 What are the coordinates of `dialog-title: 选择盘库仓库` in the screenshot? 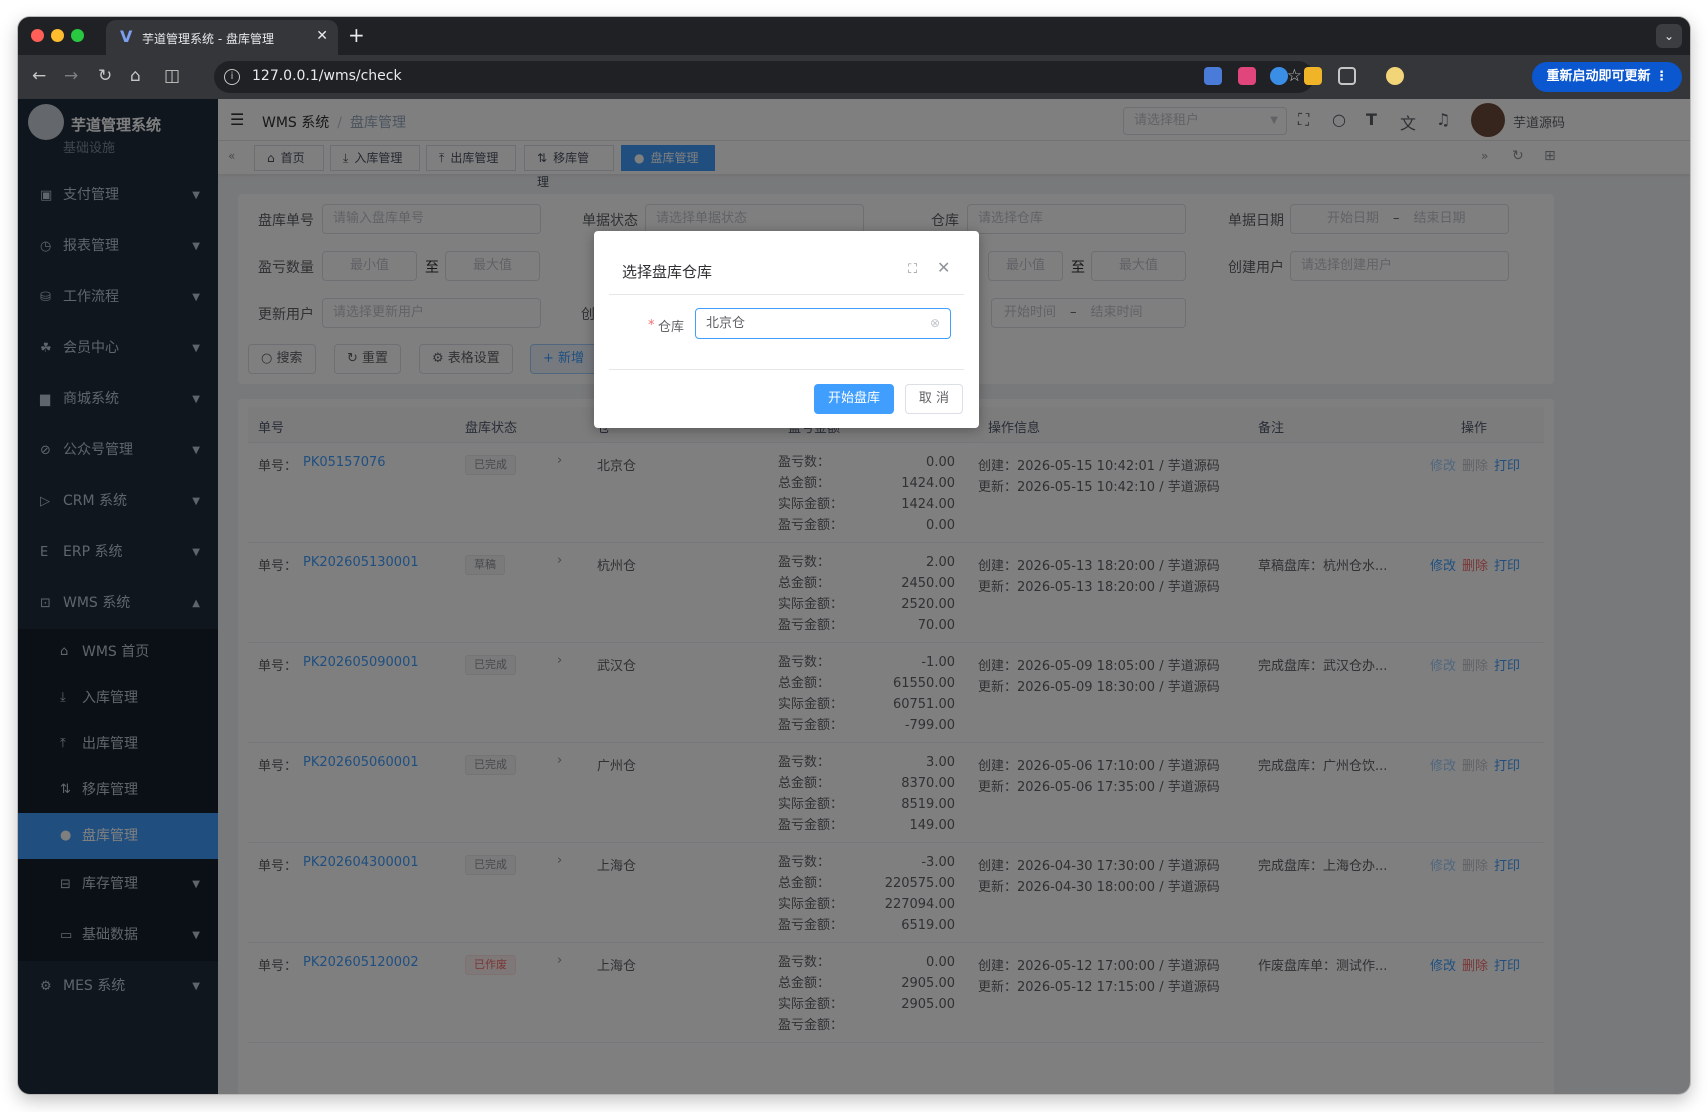 It's located at (667, 272).